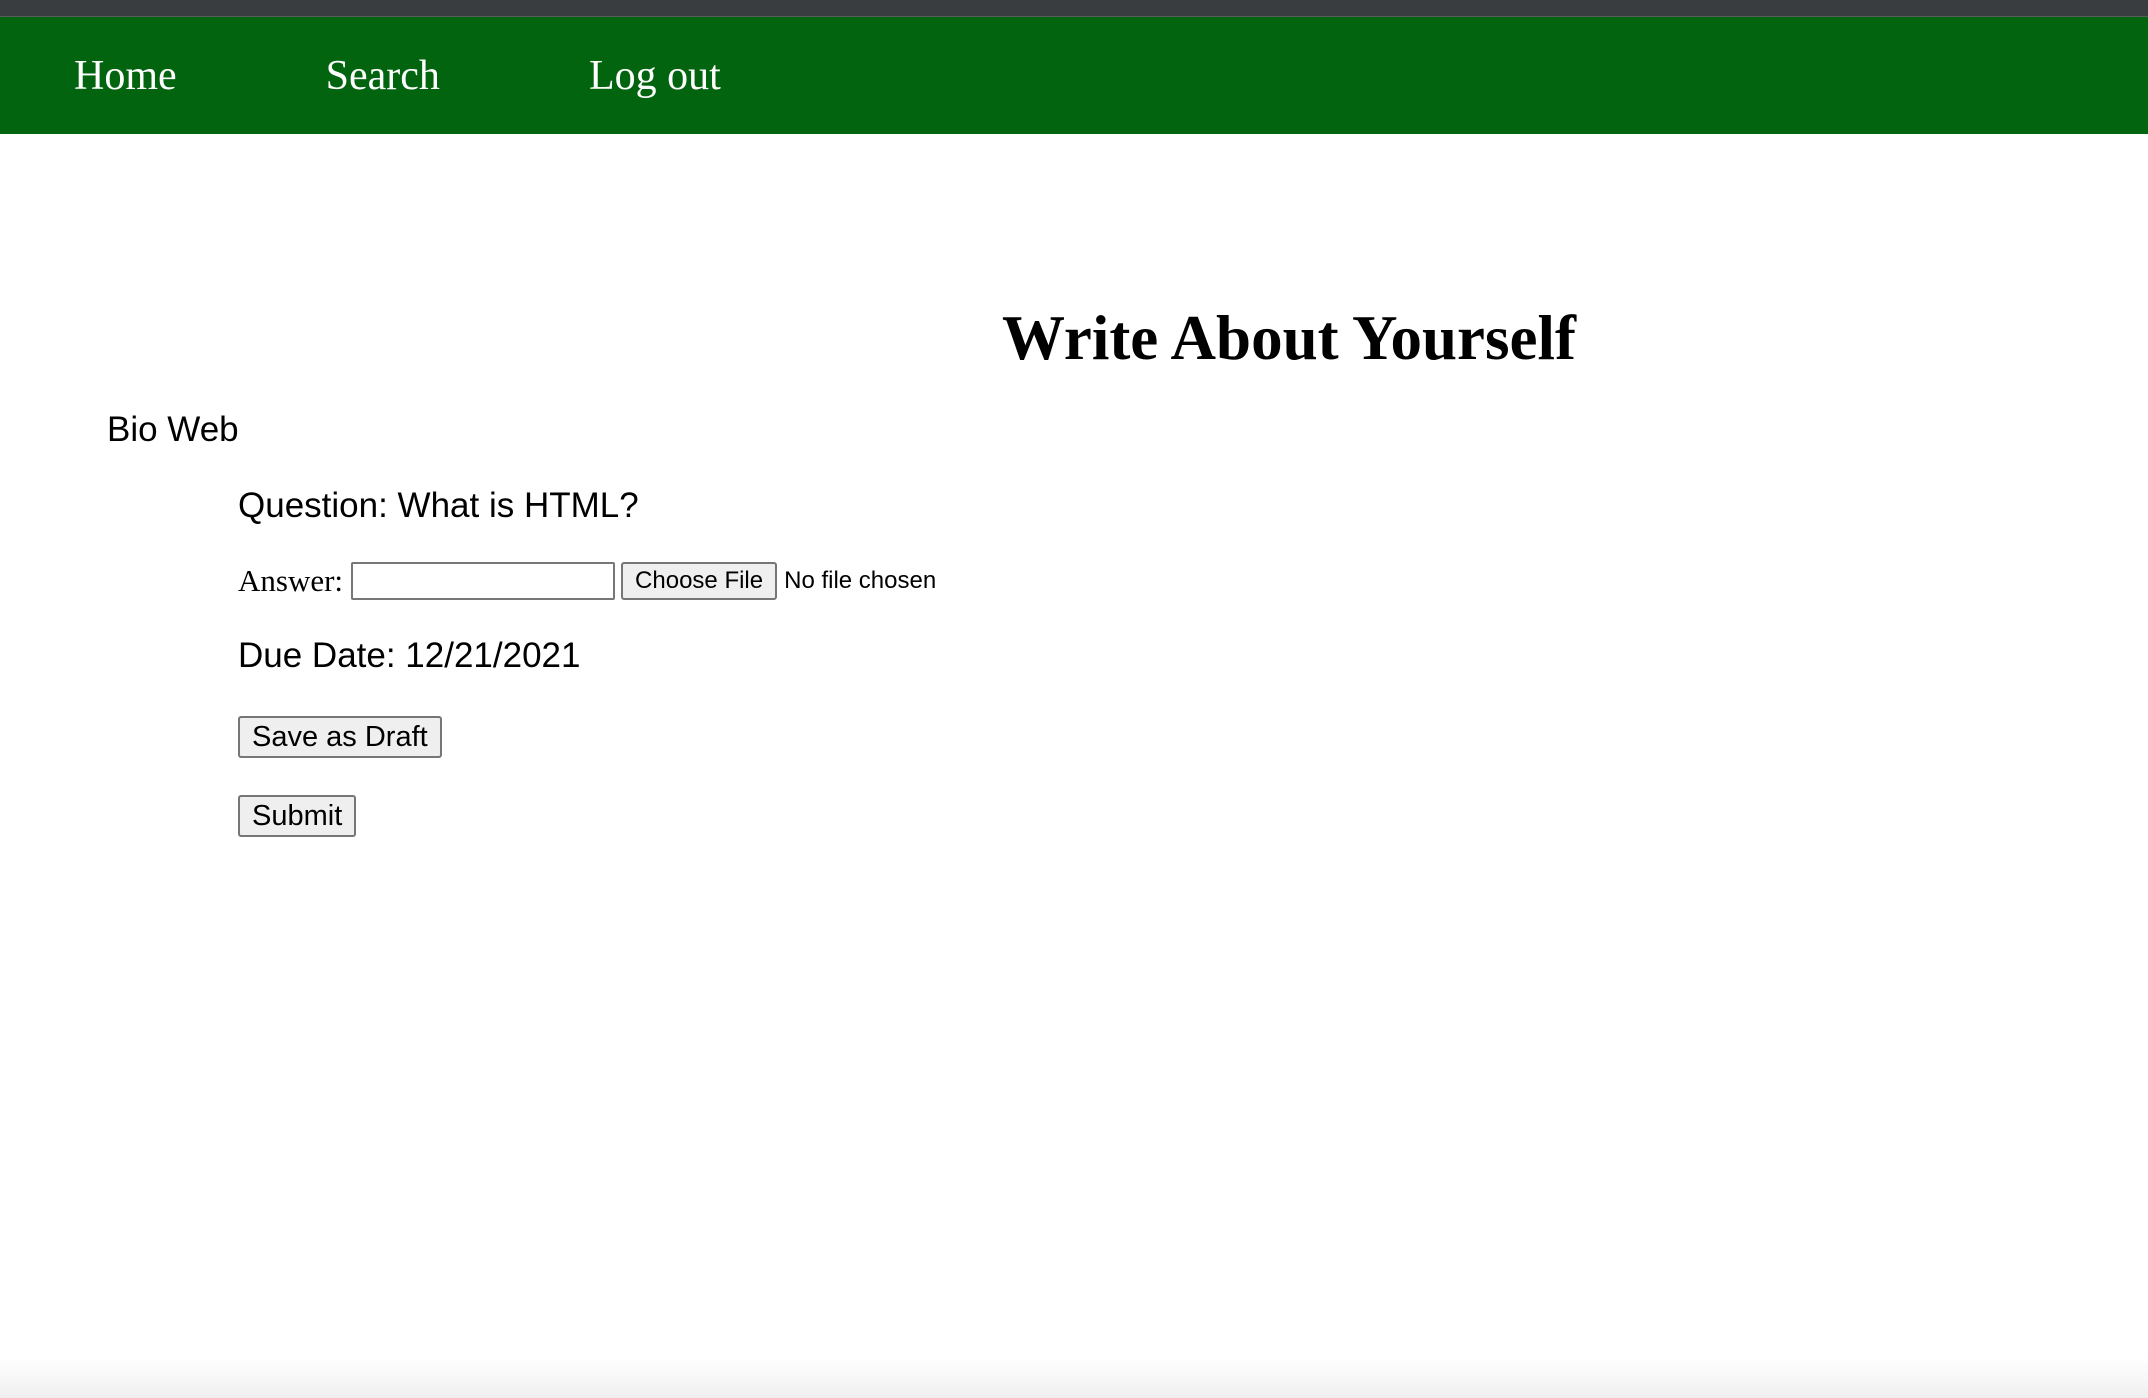 The width and height of the screenshot is (2148, 1398). I want to click on submit-button: Submit, so click(297, 816).